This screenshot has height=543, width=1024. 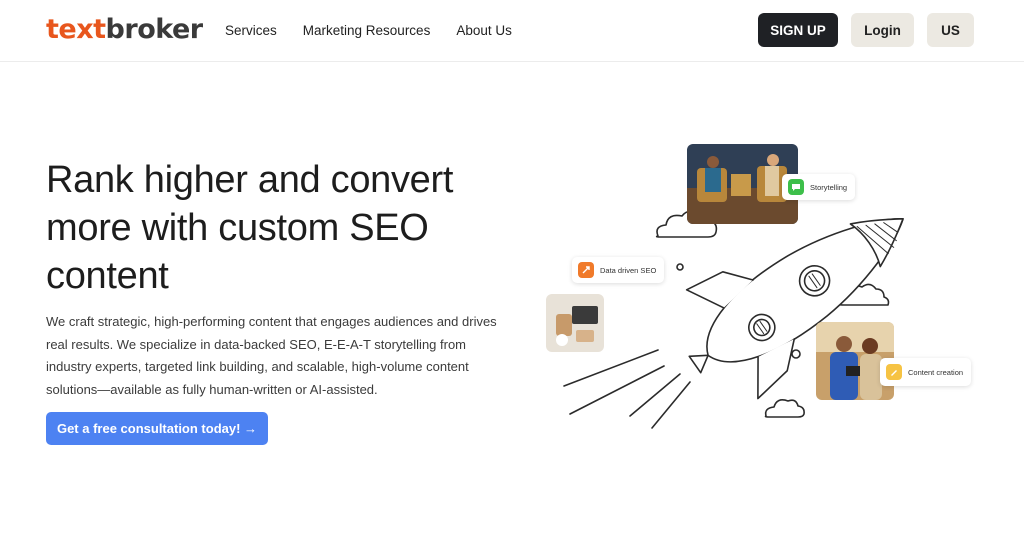 I want to click on main-nav: Services Marketing Resources About Us, so click(x=368, y=31).